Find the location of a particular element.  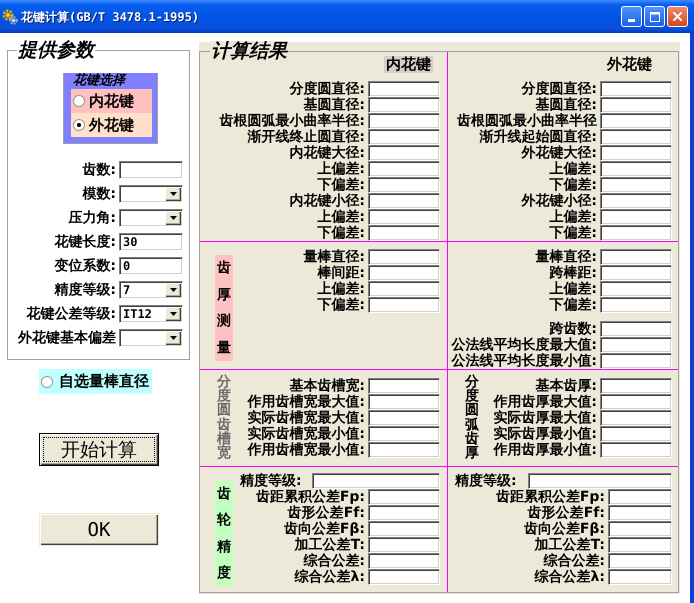

section-label: 分度圆齿槽宽 is located at coordinates (224, 417).